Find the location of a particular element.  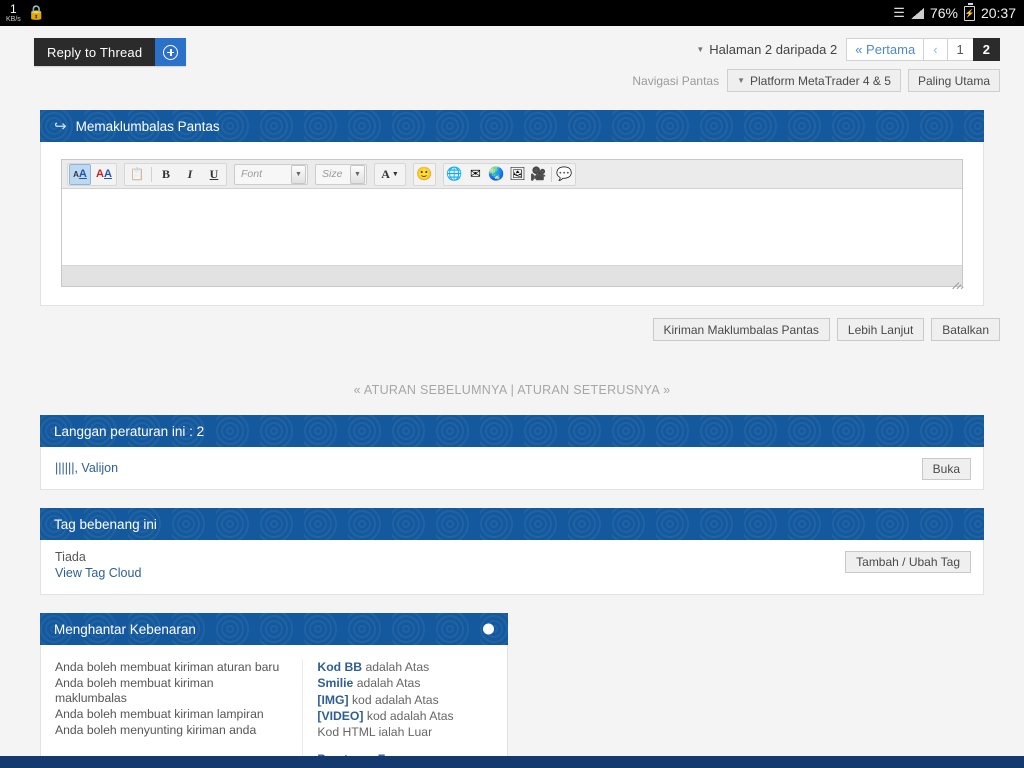

reply-to-thread-button: Reply to Thread is located at coordinates (110, 52).